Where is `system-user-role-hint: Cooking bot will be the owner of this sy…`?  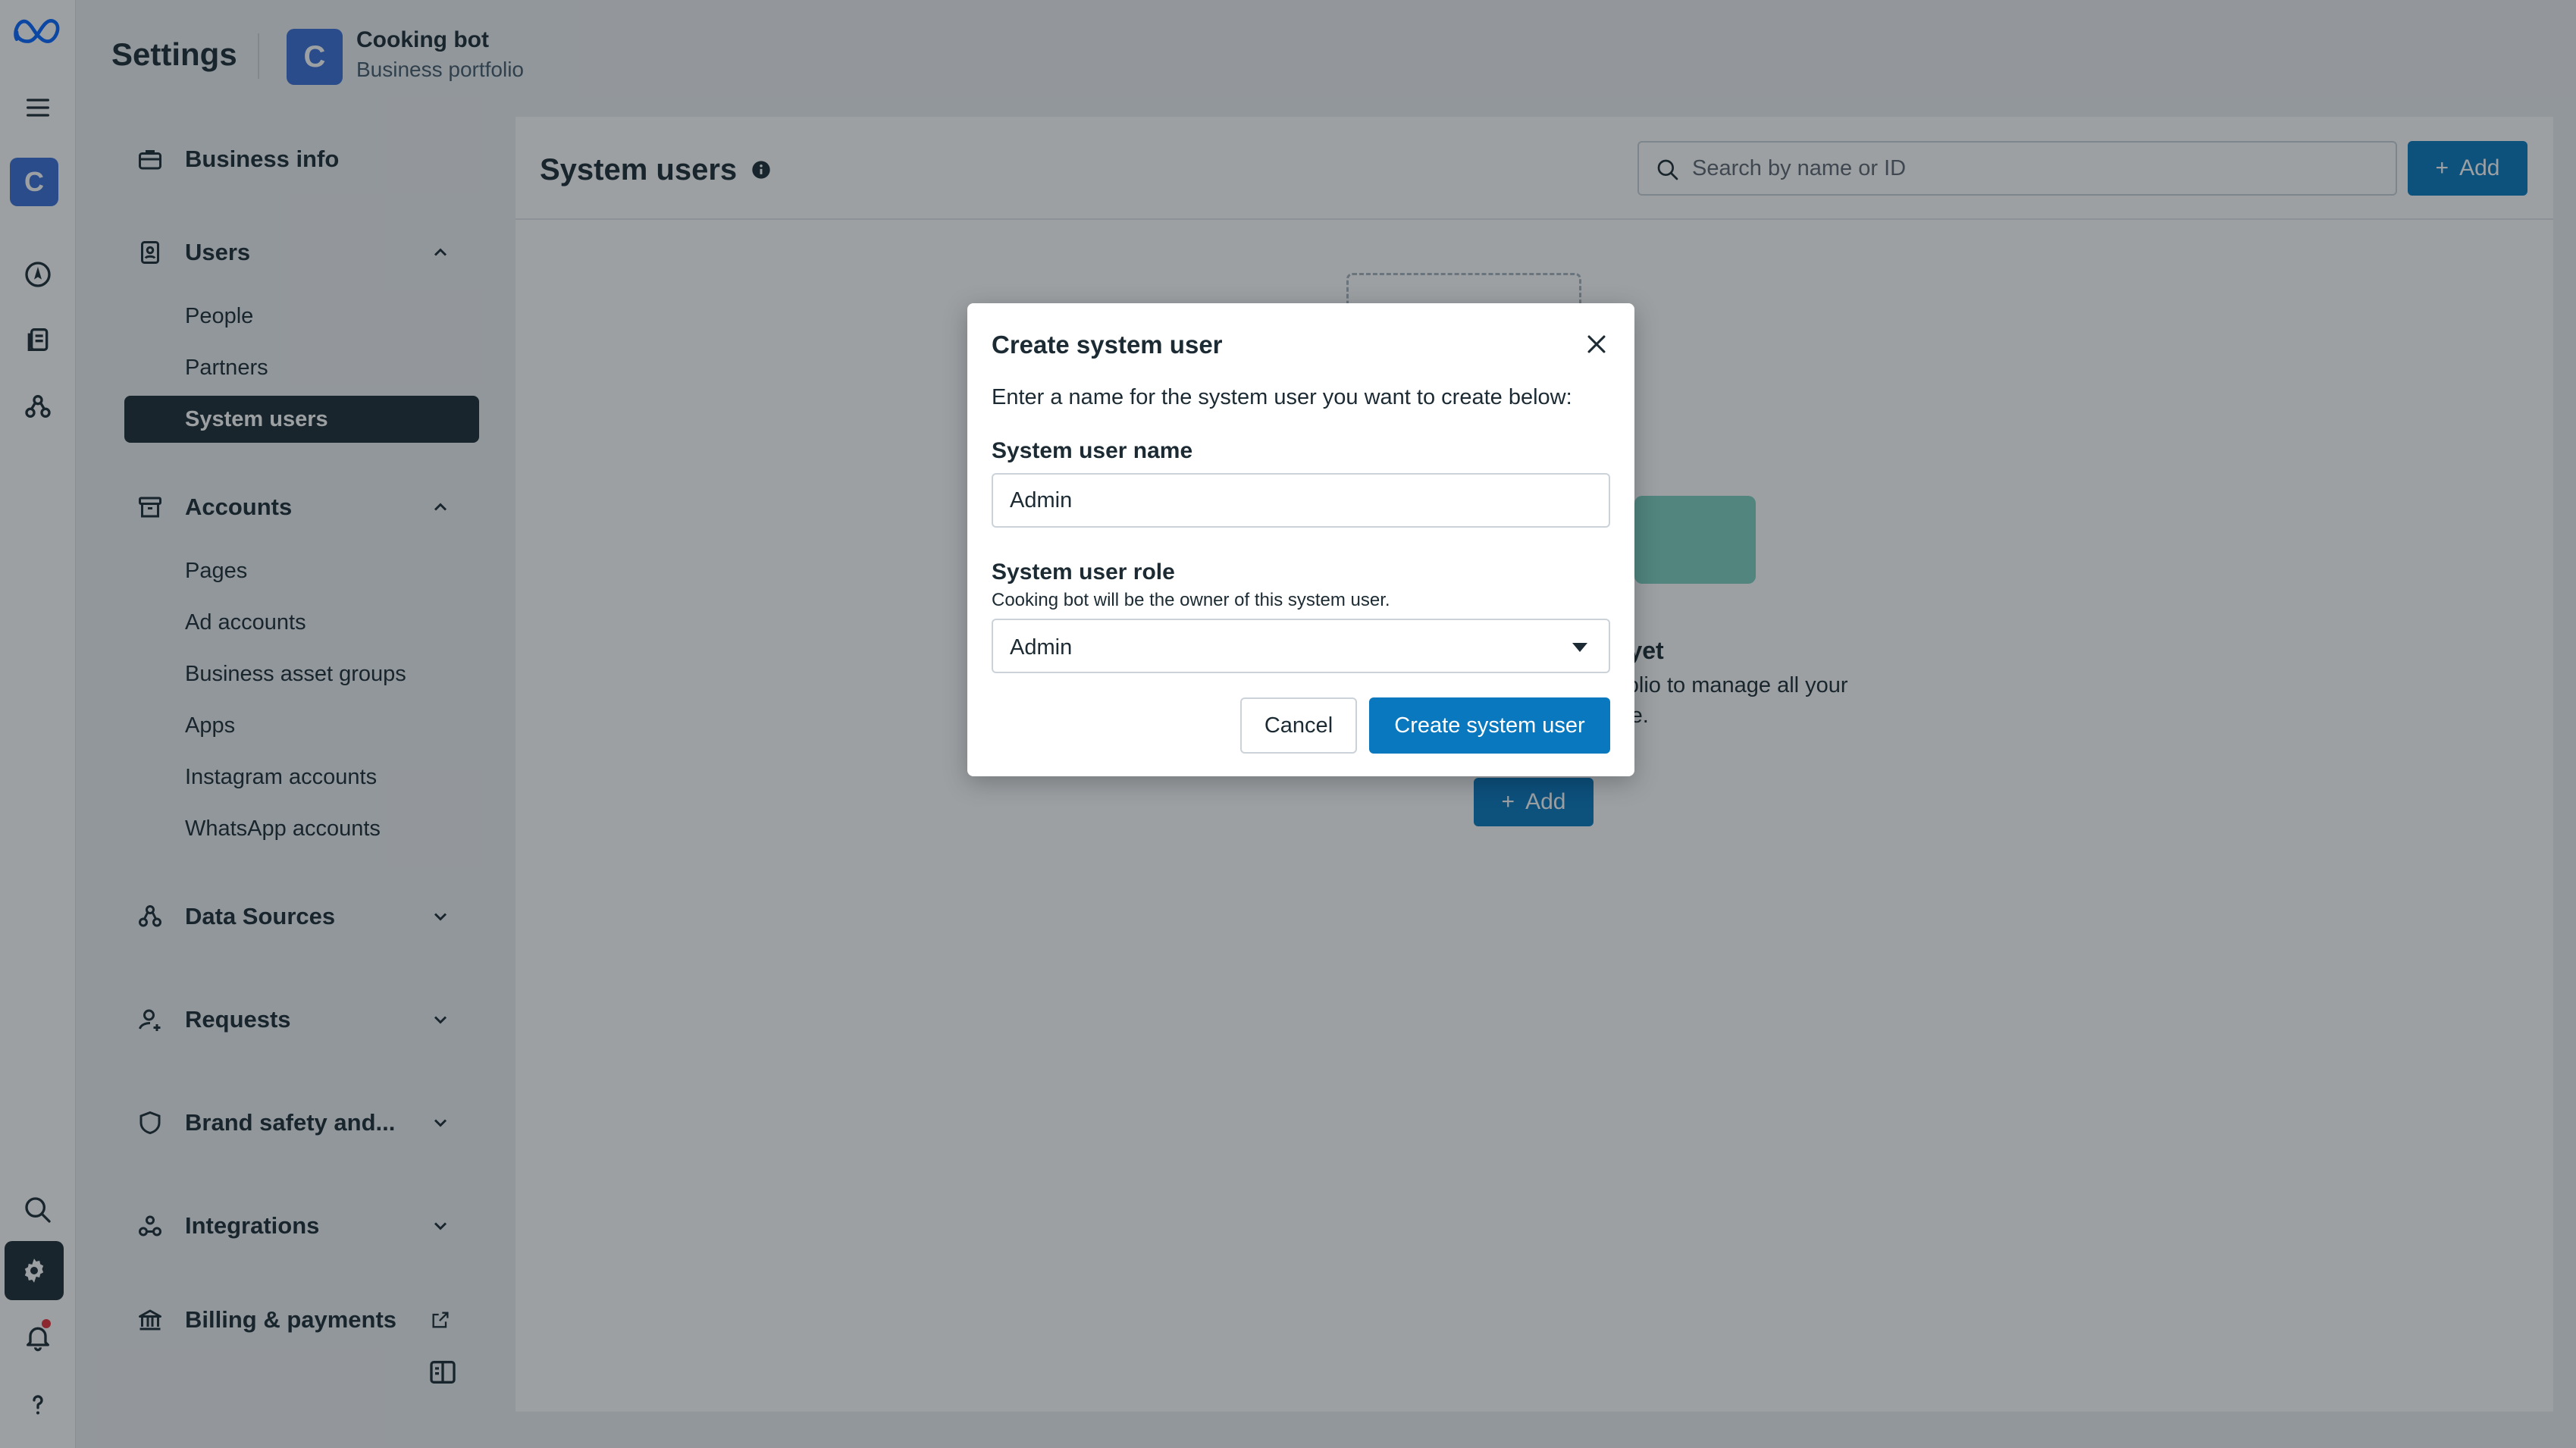 system-user-role-hint: Cooking bot will be the owner of this sy… is located at coordinates (1191, 600).